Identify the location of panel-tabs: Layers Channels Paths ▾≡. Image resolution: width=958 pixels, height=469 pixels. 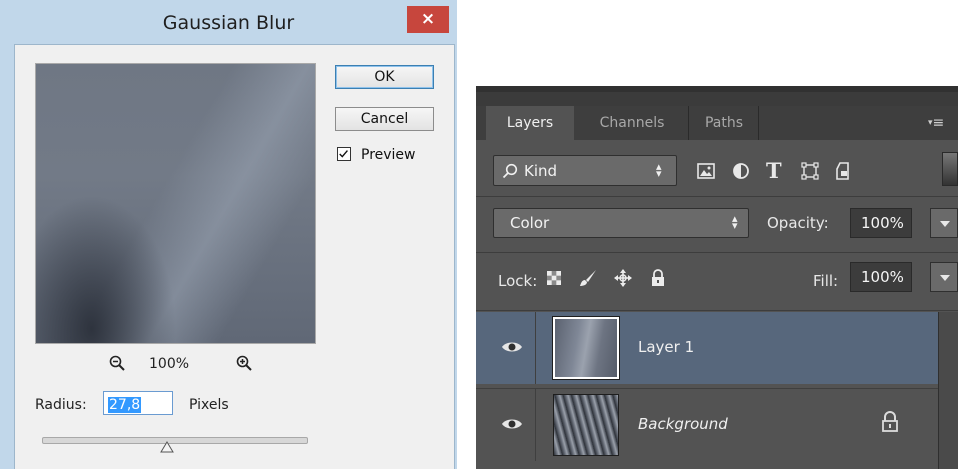
(717, 123).